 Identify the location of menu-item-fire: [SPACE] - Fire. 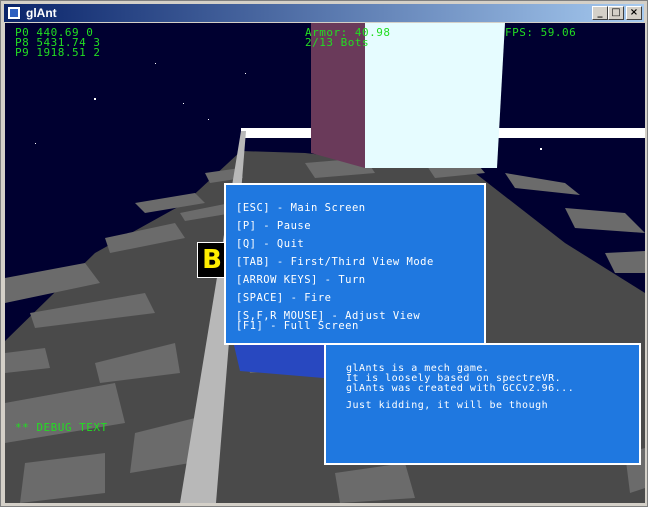
(284, 298).